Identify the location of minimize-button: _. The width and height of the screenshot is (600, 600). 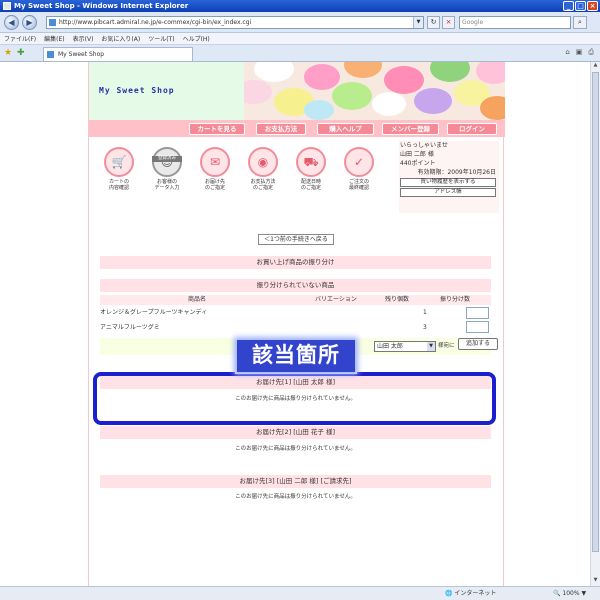
(568, 6).